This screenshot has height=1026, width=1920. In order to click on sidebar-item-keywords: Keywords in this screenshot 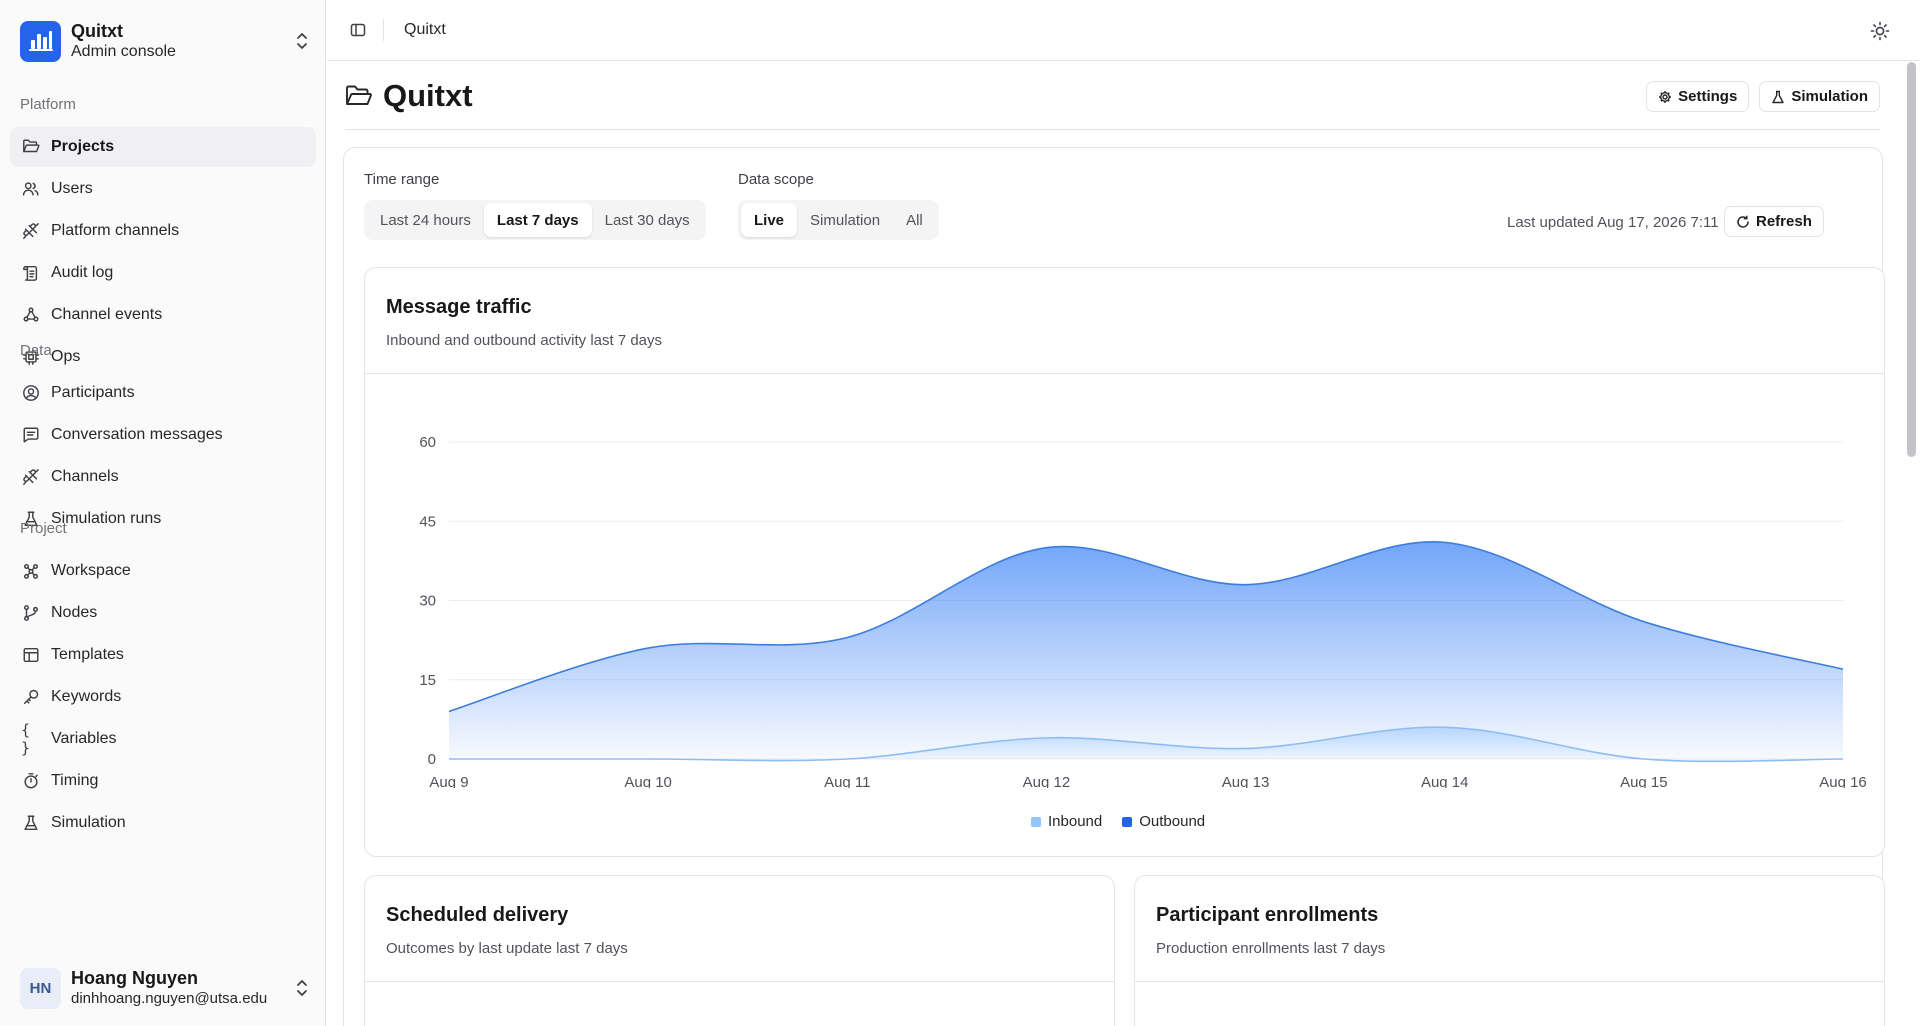, I will do `click(163, 697)`.